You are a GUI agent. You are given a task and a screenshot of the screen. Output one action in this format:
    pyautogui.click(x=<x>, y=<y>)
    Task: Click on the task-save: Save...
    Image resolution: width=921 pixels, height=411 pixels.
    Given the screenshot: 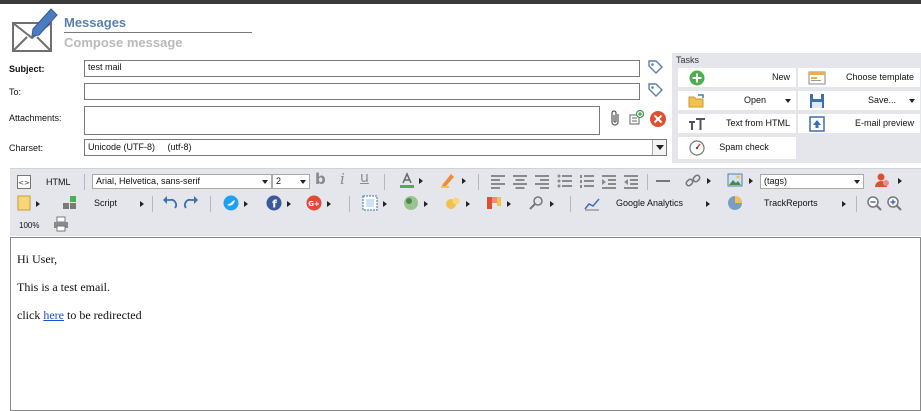 What is the action you would take?
    pyautogui.click(x=859, y=100)
    